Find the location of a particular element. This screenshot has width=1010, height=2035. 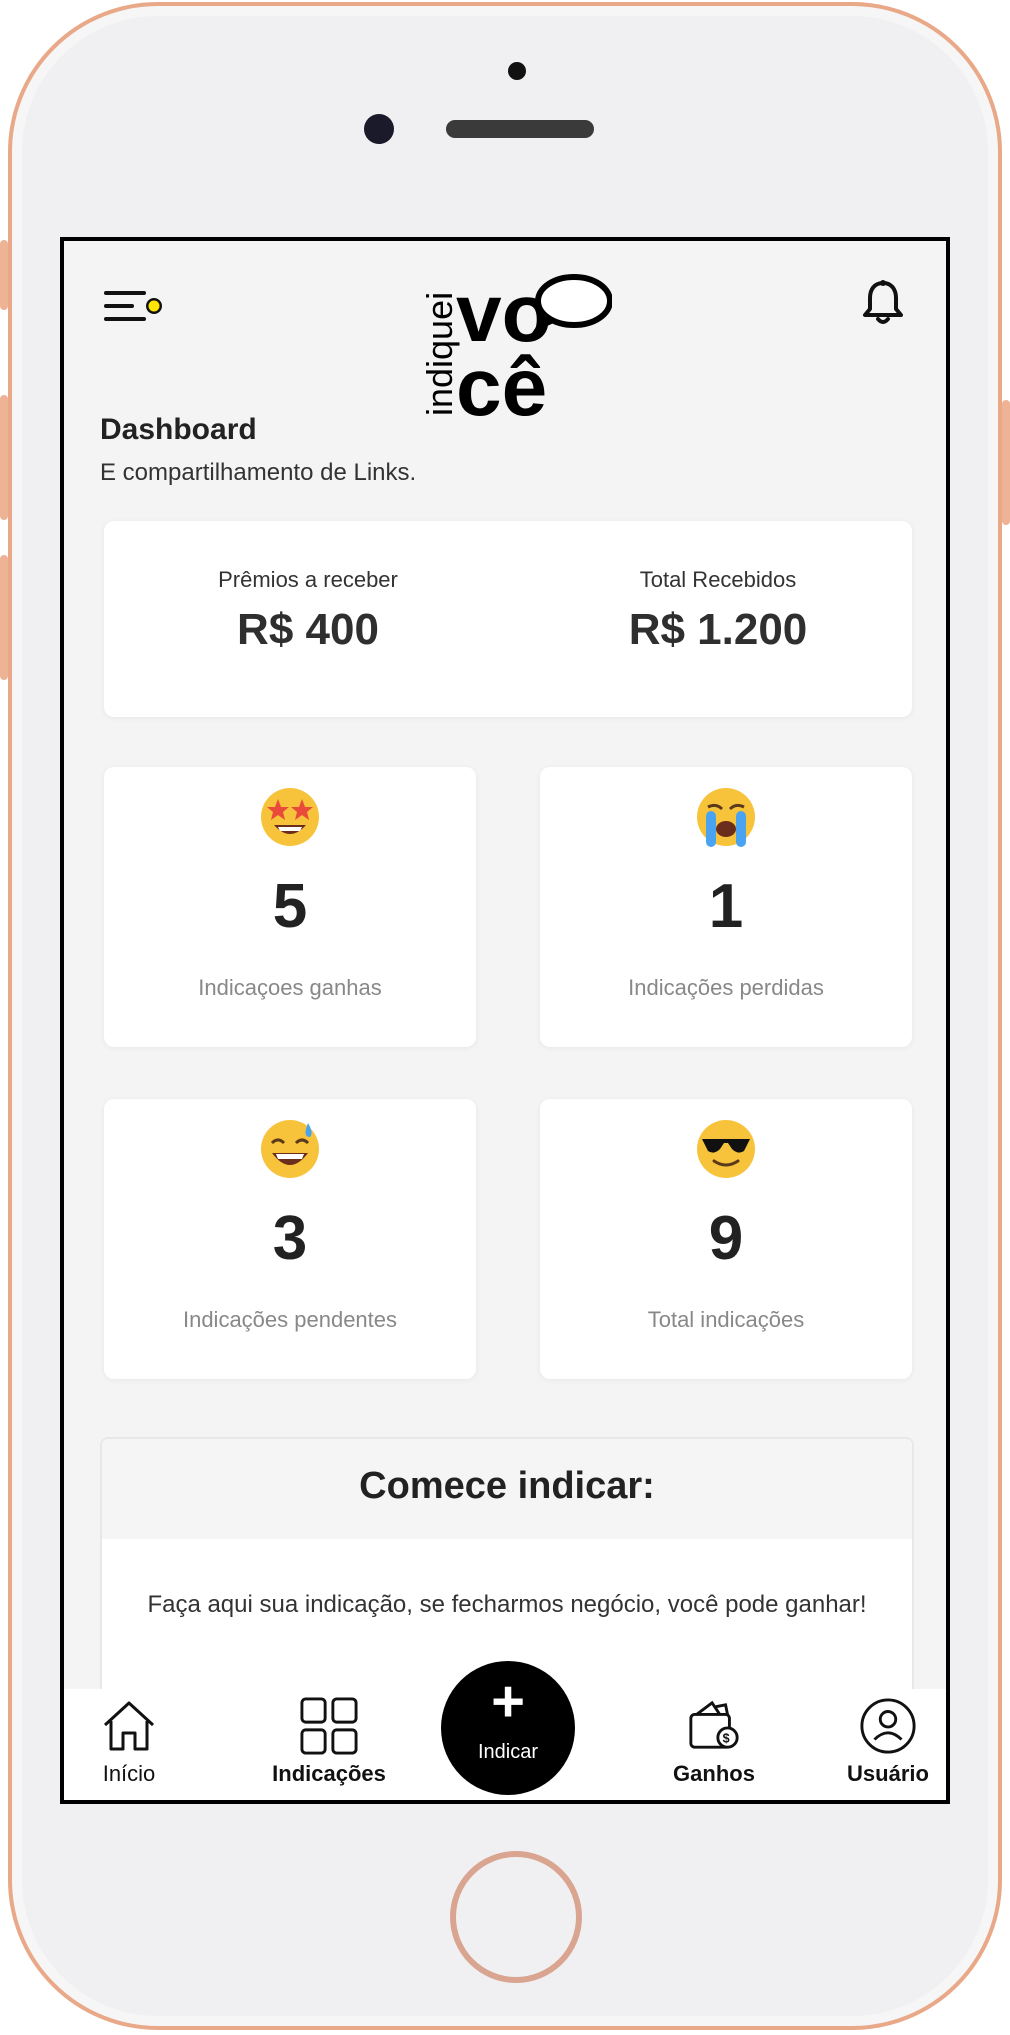

wallet-icon: $ is located at coordinates (714, 1724).